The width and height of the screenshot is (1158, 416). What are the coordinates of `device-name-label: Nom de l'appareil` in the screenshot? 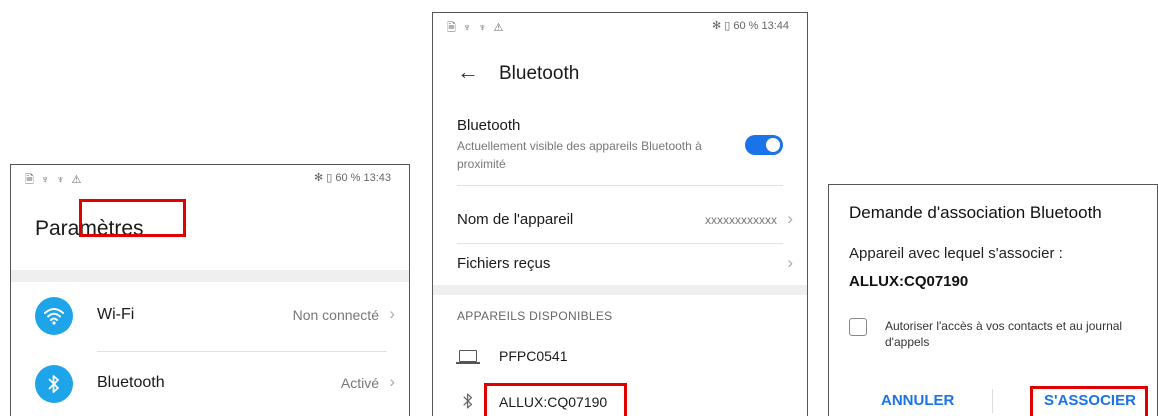 It's located at (515, 219).